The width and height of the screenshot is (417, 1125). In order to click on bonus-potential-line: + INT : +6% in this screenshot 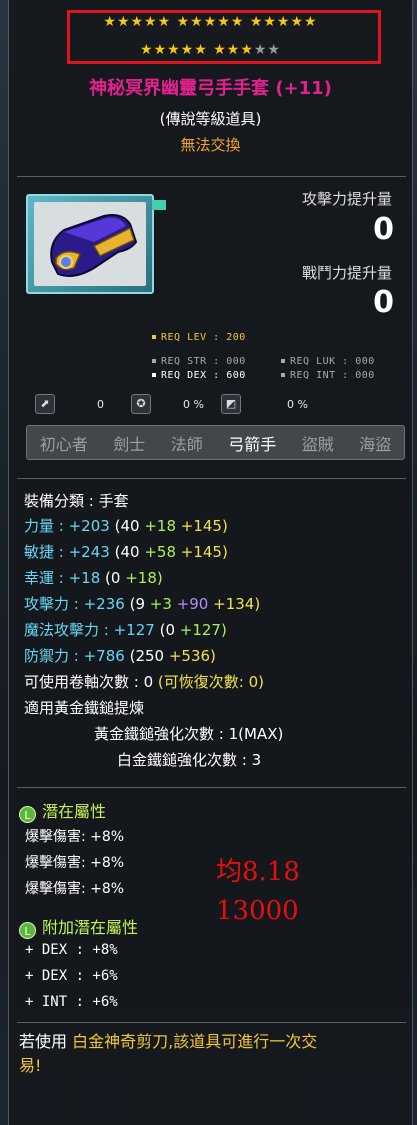, I will do `click(71, 1002)`.